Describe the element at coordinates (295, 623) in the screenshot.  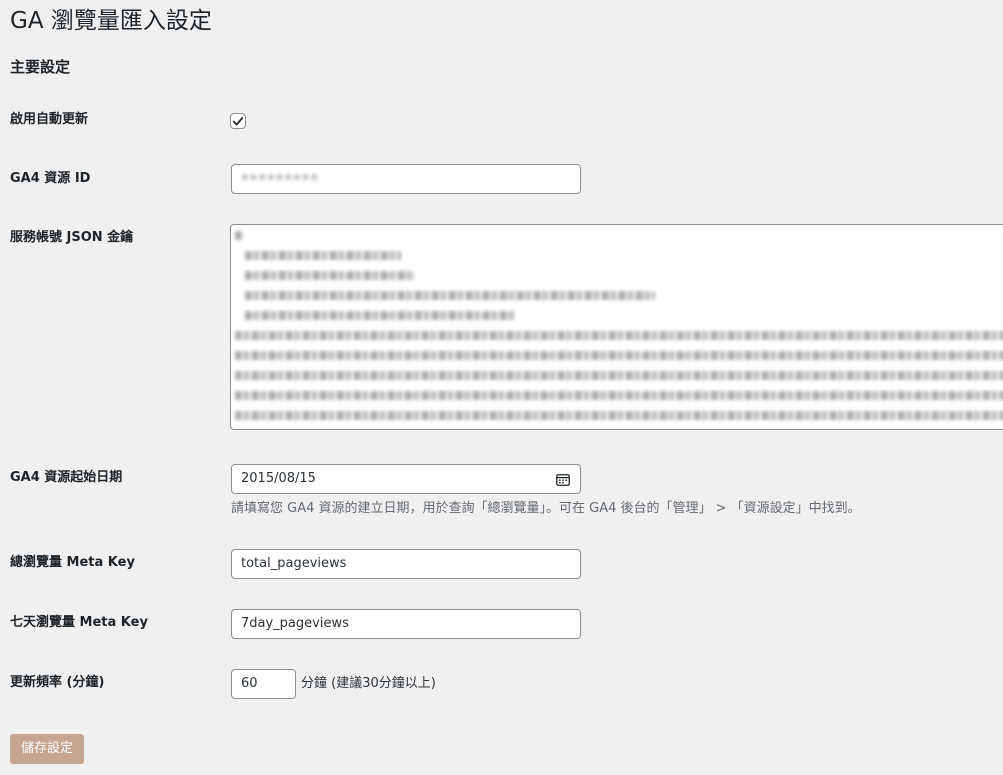
I see `seven-day-meta-key-value: 7day_pageviews` at that location.